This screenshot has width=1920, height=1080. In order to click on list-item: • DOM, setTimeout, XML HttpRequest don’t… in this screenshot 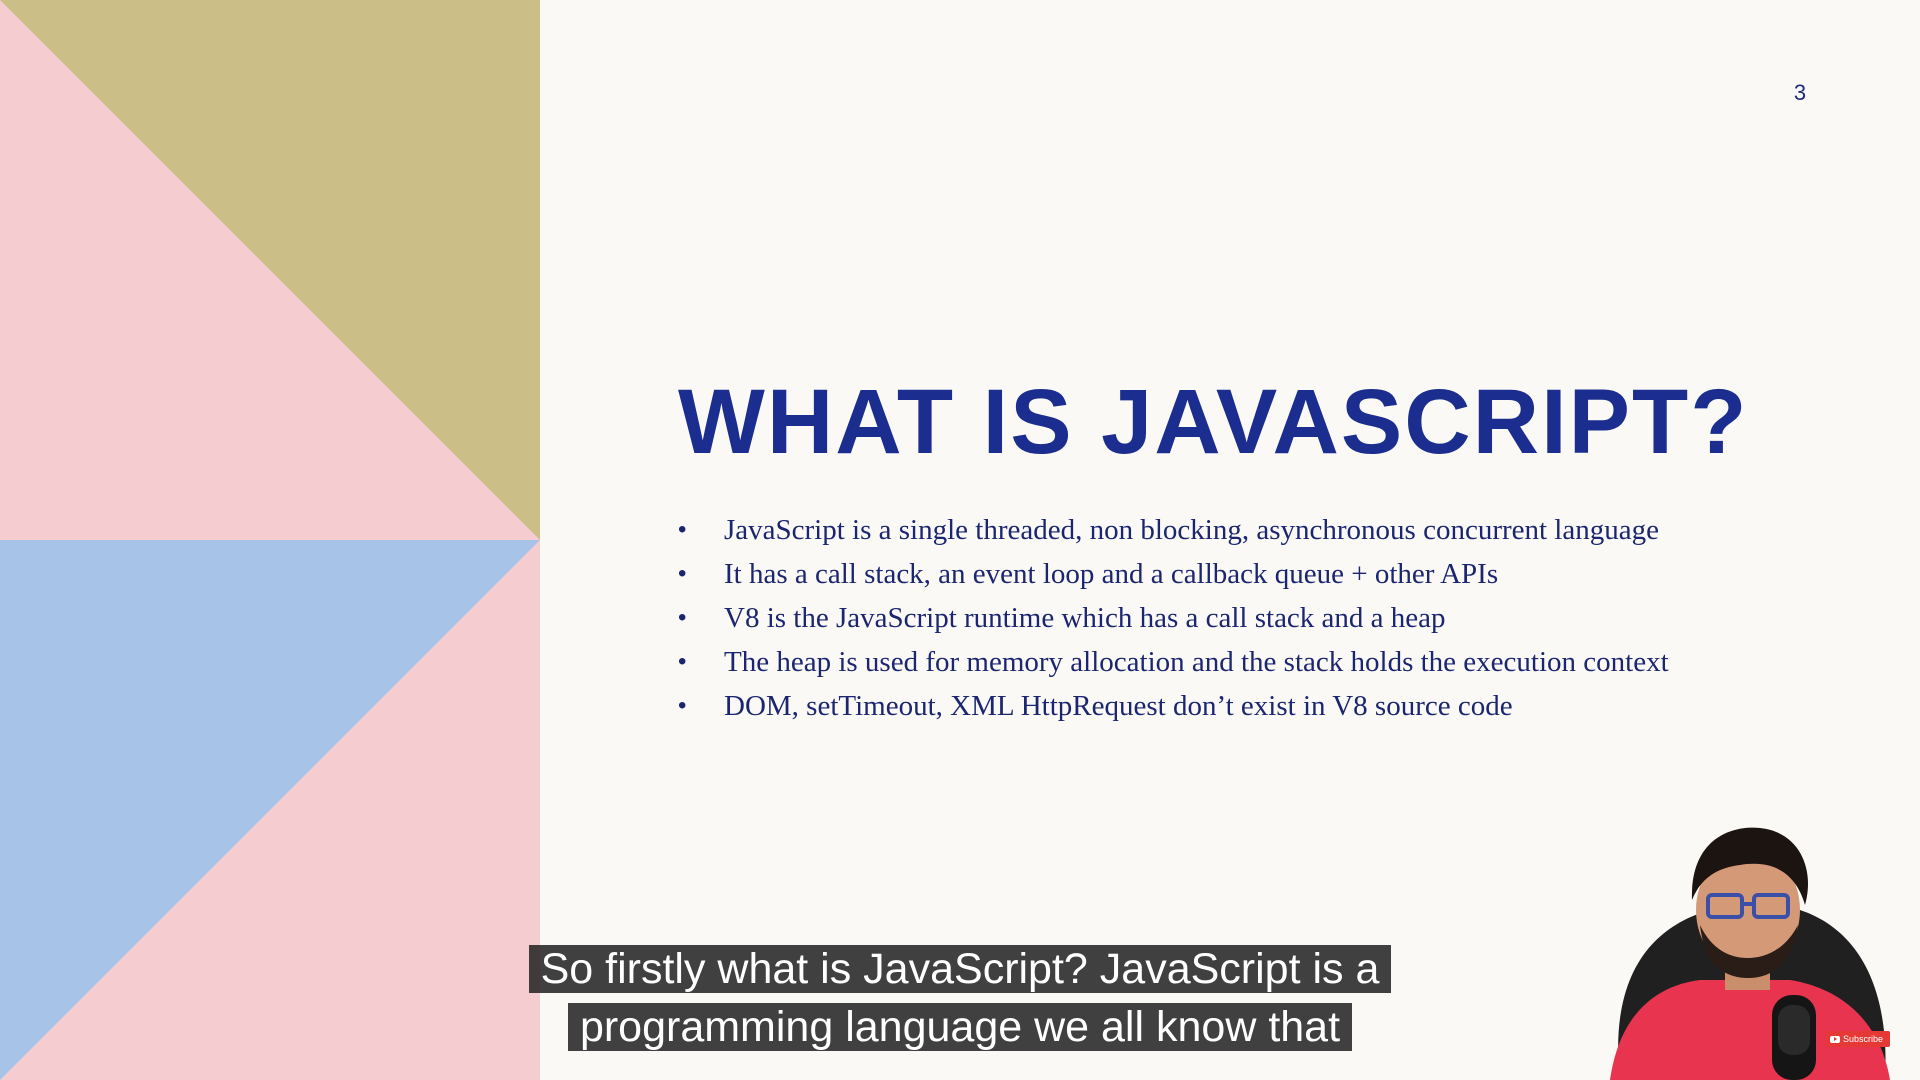, I will do `click(1178, 706)`.